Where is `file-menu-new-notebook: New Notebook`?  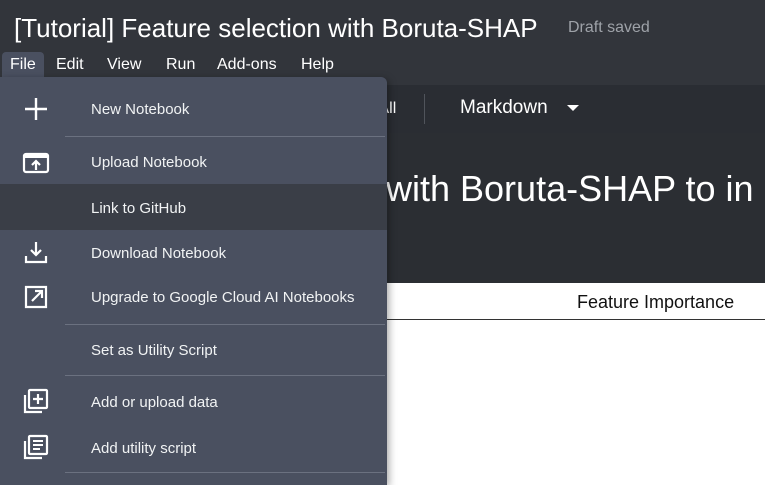
file-menu-new-notebook: New Notebook is located at coordinates (193, 106).